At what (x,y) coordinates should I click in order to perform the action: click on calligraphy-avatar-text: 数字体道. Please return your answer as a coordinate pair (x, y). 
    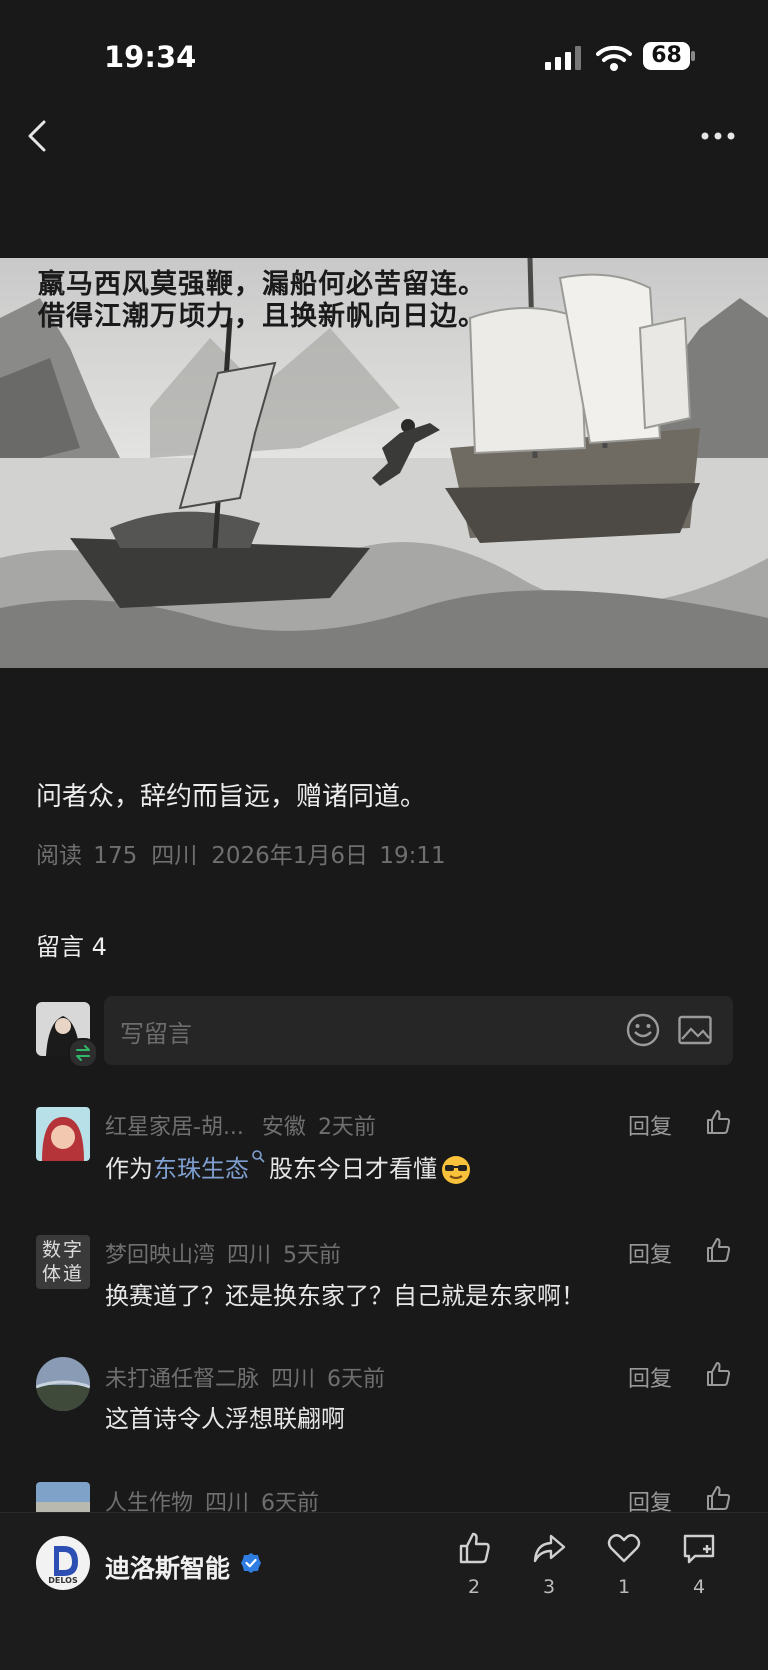
    Looking at the image, I should click on (62, 1262).